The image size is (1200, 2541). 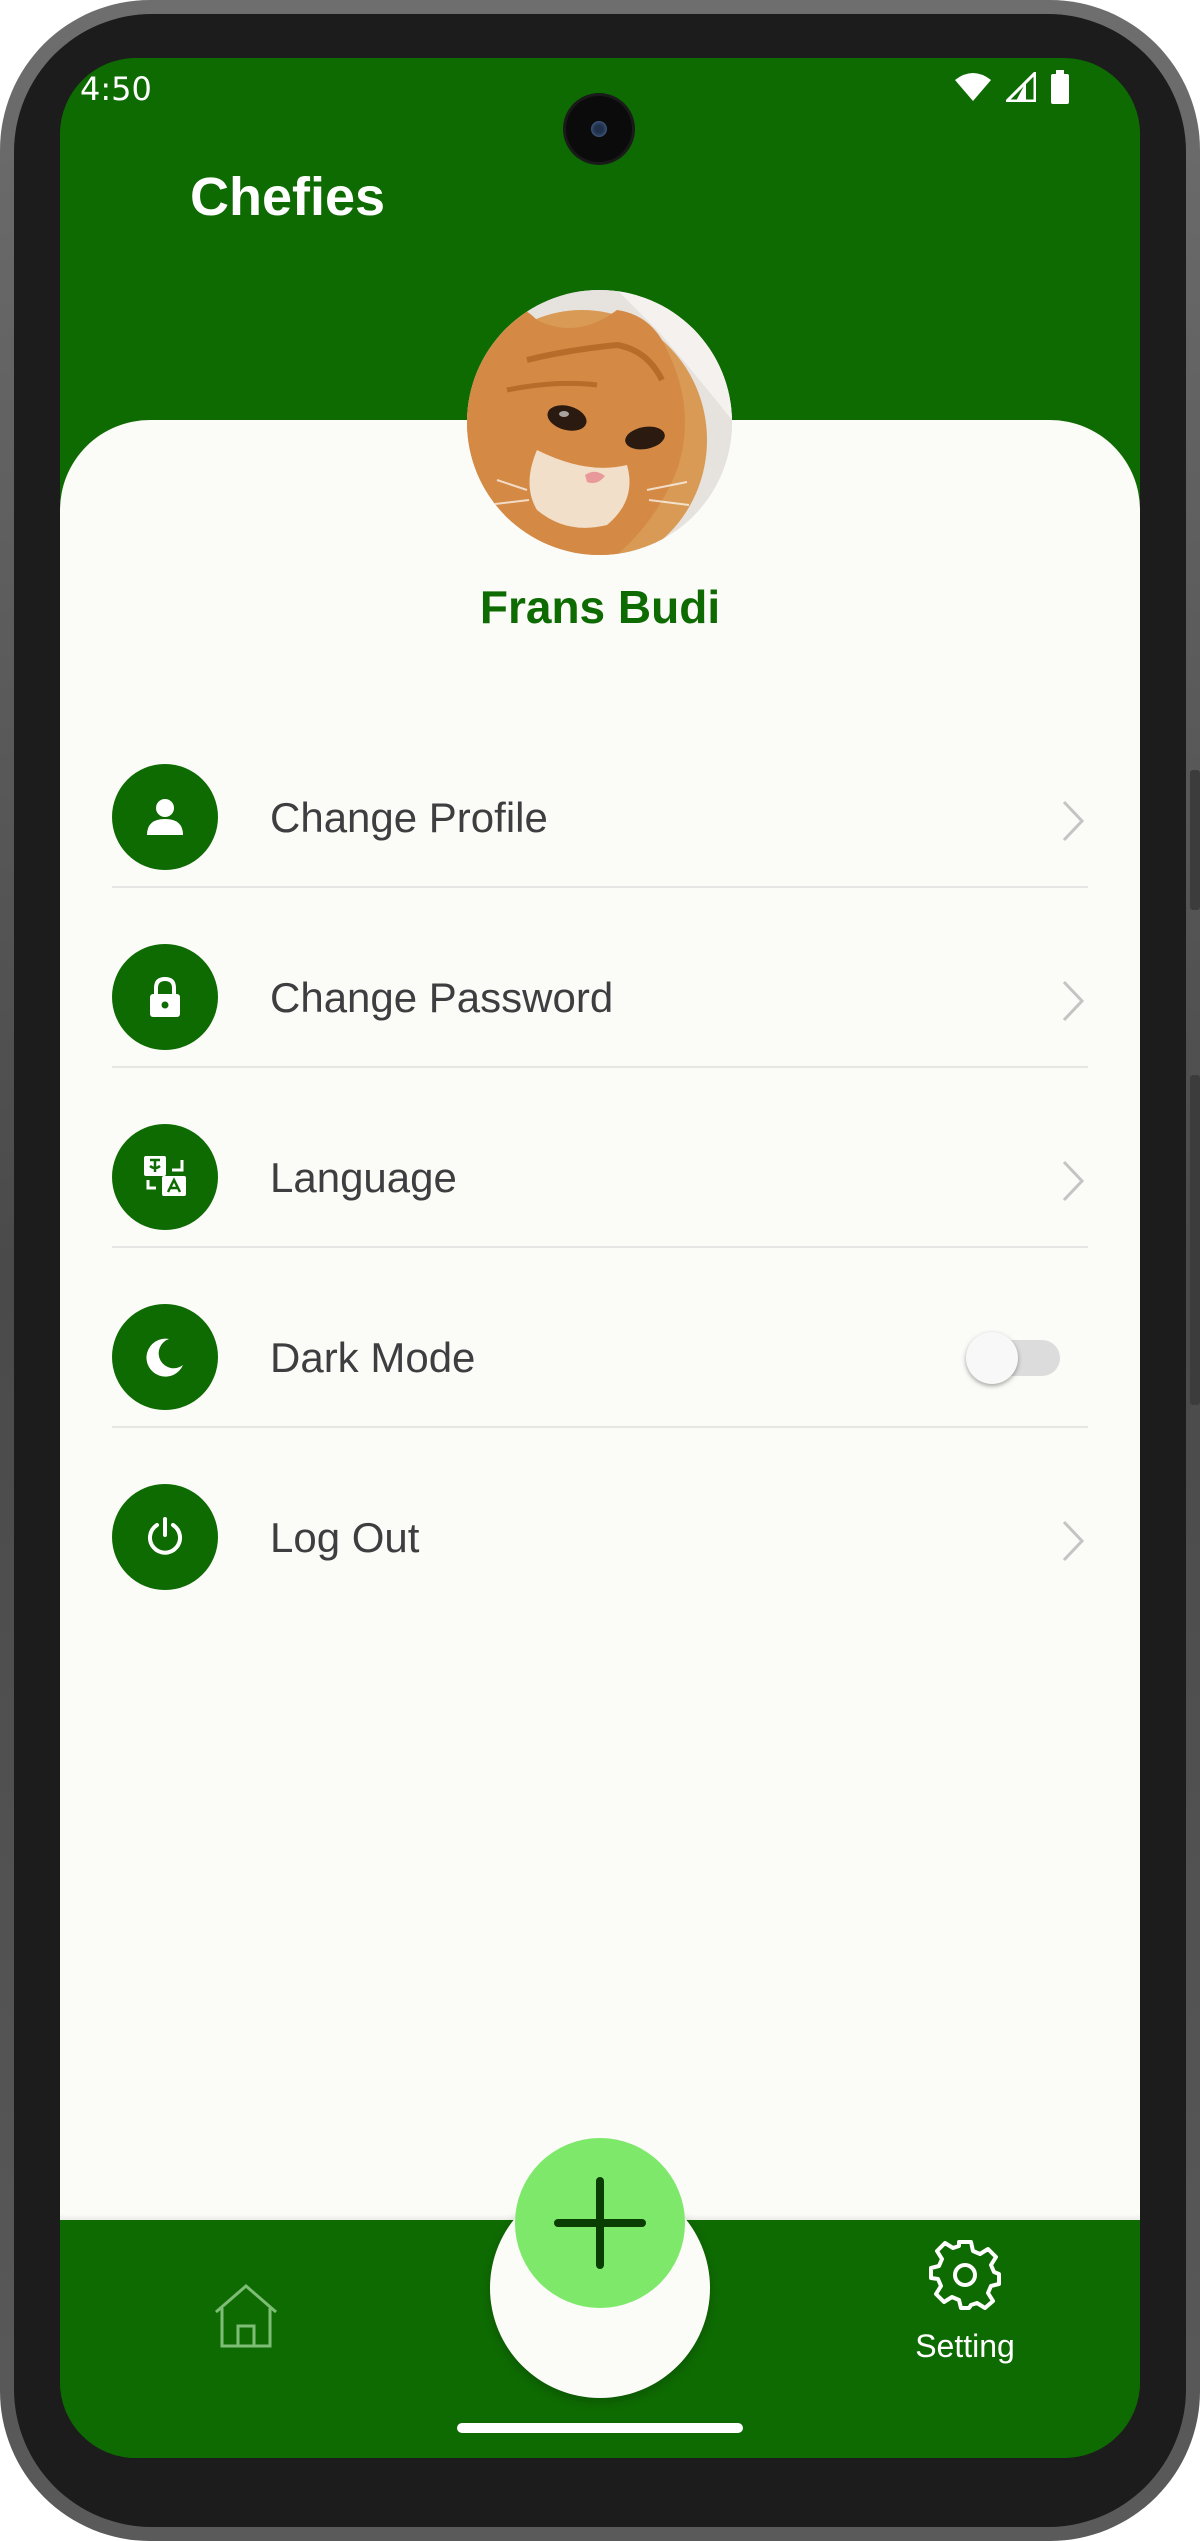 I want to click on moon-icon, so click(x=165, y=1357).